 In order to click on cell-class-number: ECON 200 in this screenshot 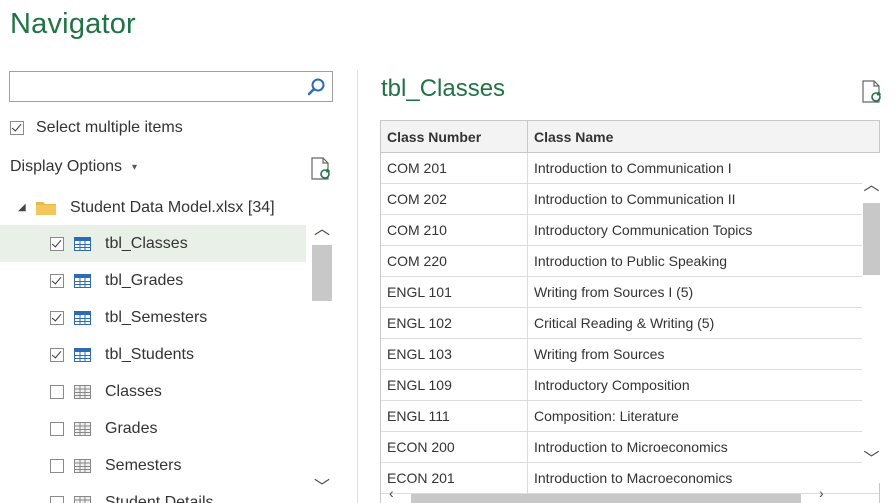, I will do `click(454, 447)`.